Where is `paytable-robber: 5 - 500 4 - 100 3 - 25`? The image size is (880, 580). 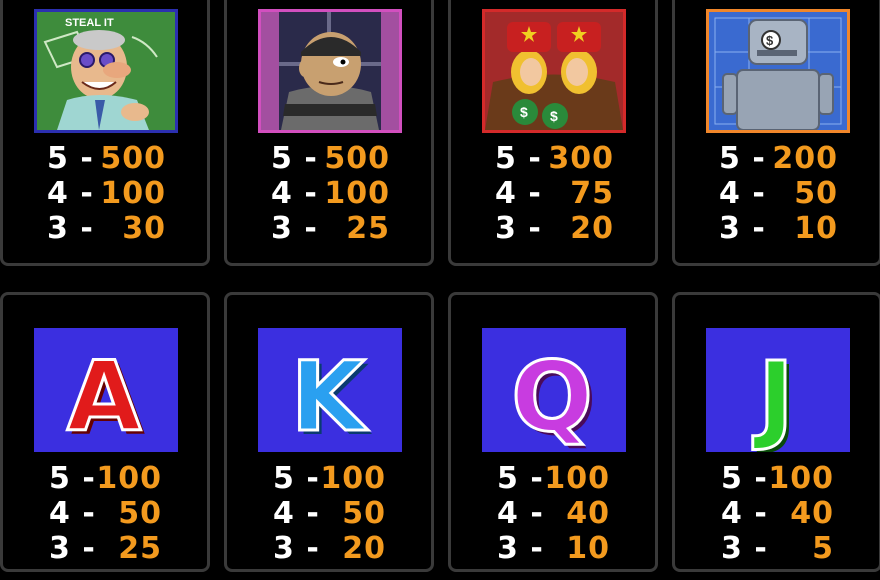 paytable-robber: 5 - 500 4 - 100 3 - 25 is located at coordinates (329, 193).